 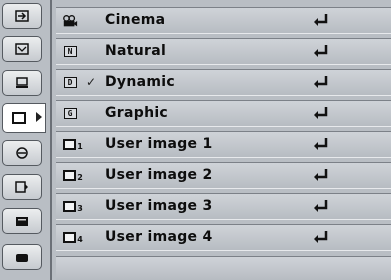 What do you see at coordinates (223, 20) in the screenshot?
I see `menu-item-cinema: Cinema` at bounding box center [223, 20].